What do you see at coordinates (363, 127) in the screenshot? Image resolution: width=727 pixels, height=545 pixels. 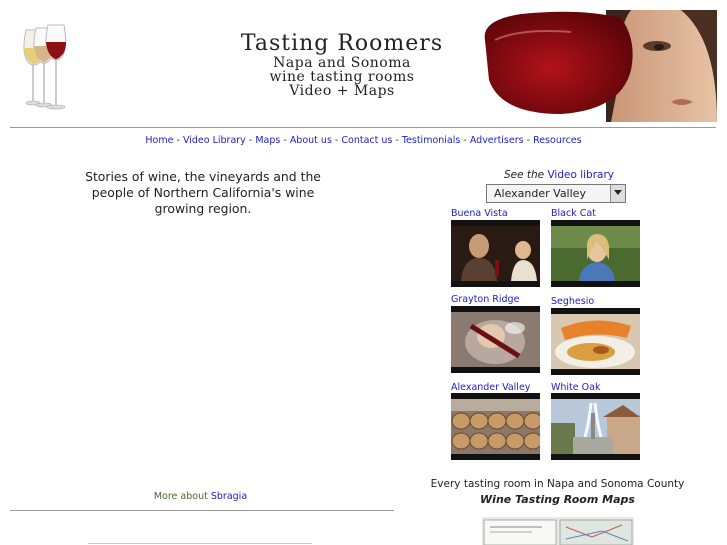 I see `header-divider` at bounding box center [363, 127].